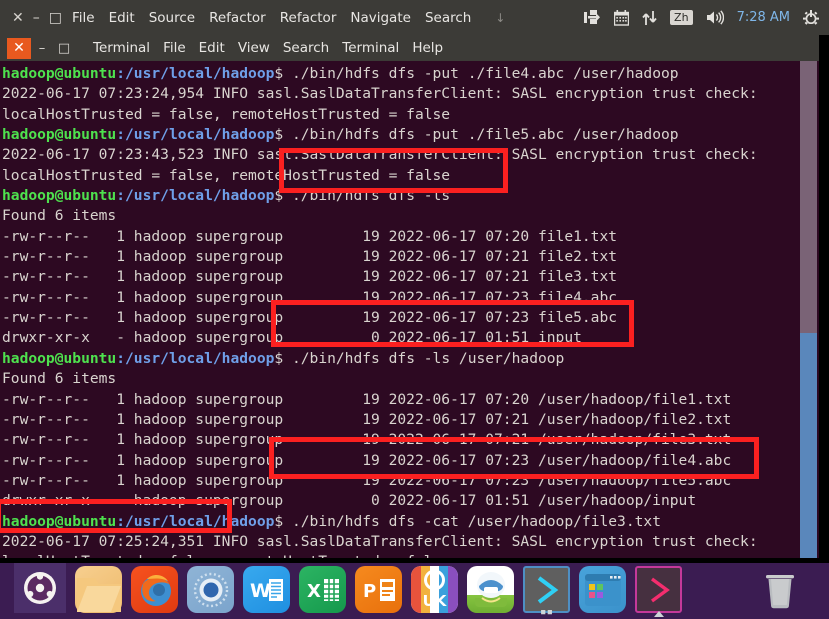 The image size is (829, 619). What do you see at coordinates (500, 18) in the screenshot?
I see `menu-overflow-arrow-icon: ↓` at bounding box center [500, 18].